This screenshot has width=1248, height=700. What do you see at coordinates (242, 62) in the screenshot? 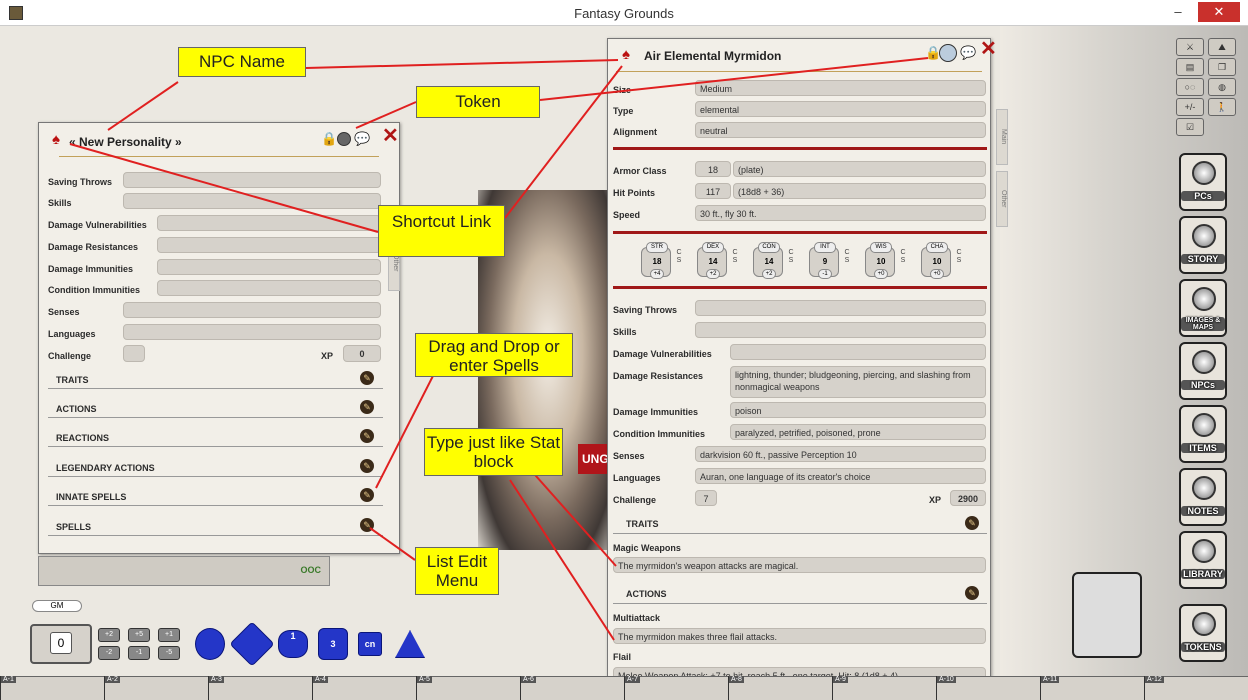
I see `callout-npc-name: NPC Name` at bounding box center [242, 62].